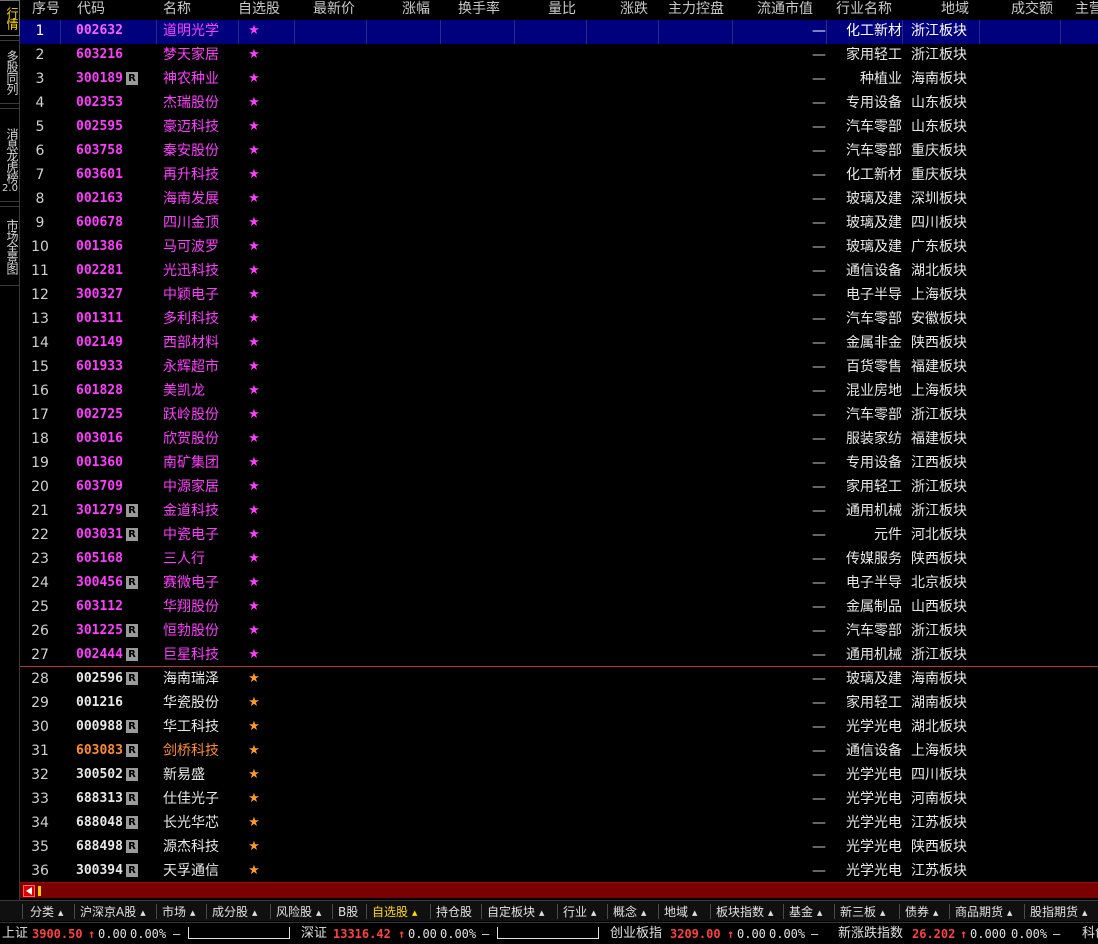 Image resolution: width=1098 pixels, height=944 pixels. I want to click on table-row: 30 000988 R 华工科技 ★ — 光学光电 湖北板块, so click(559, 728).